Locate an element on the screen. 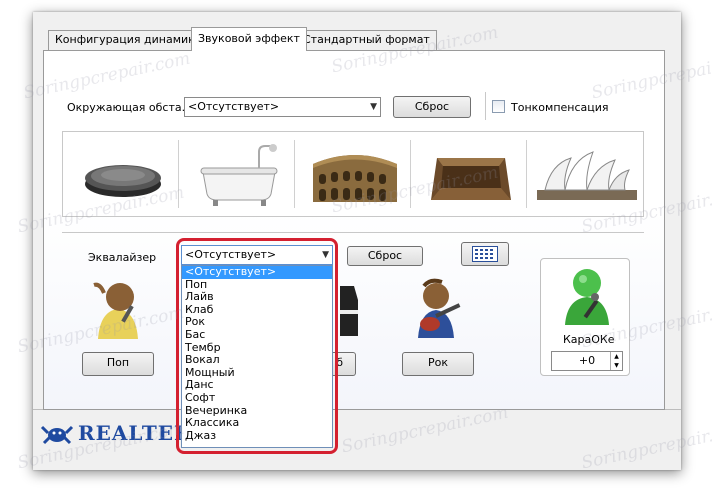  equalizer-grid-icon is located at coordinates (485, 254).